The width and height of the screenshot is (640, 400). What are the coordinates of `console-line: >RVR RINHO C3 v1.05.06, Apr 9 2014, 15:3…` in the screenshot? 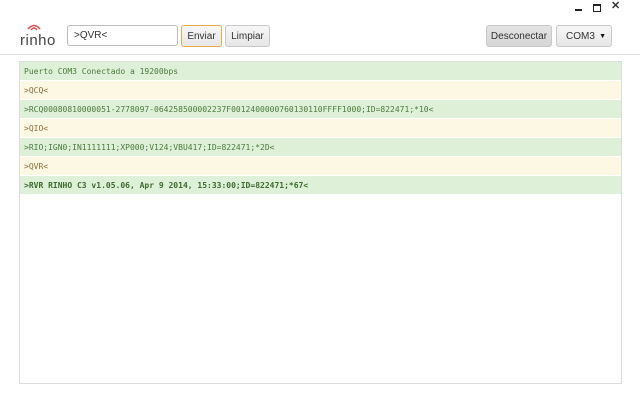 It's located at (320, 185).